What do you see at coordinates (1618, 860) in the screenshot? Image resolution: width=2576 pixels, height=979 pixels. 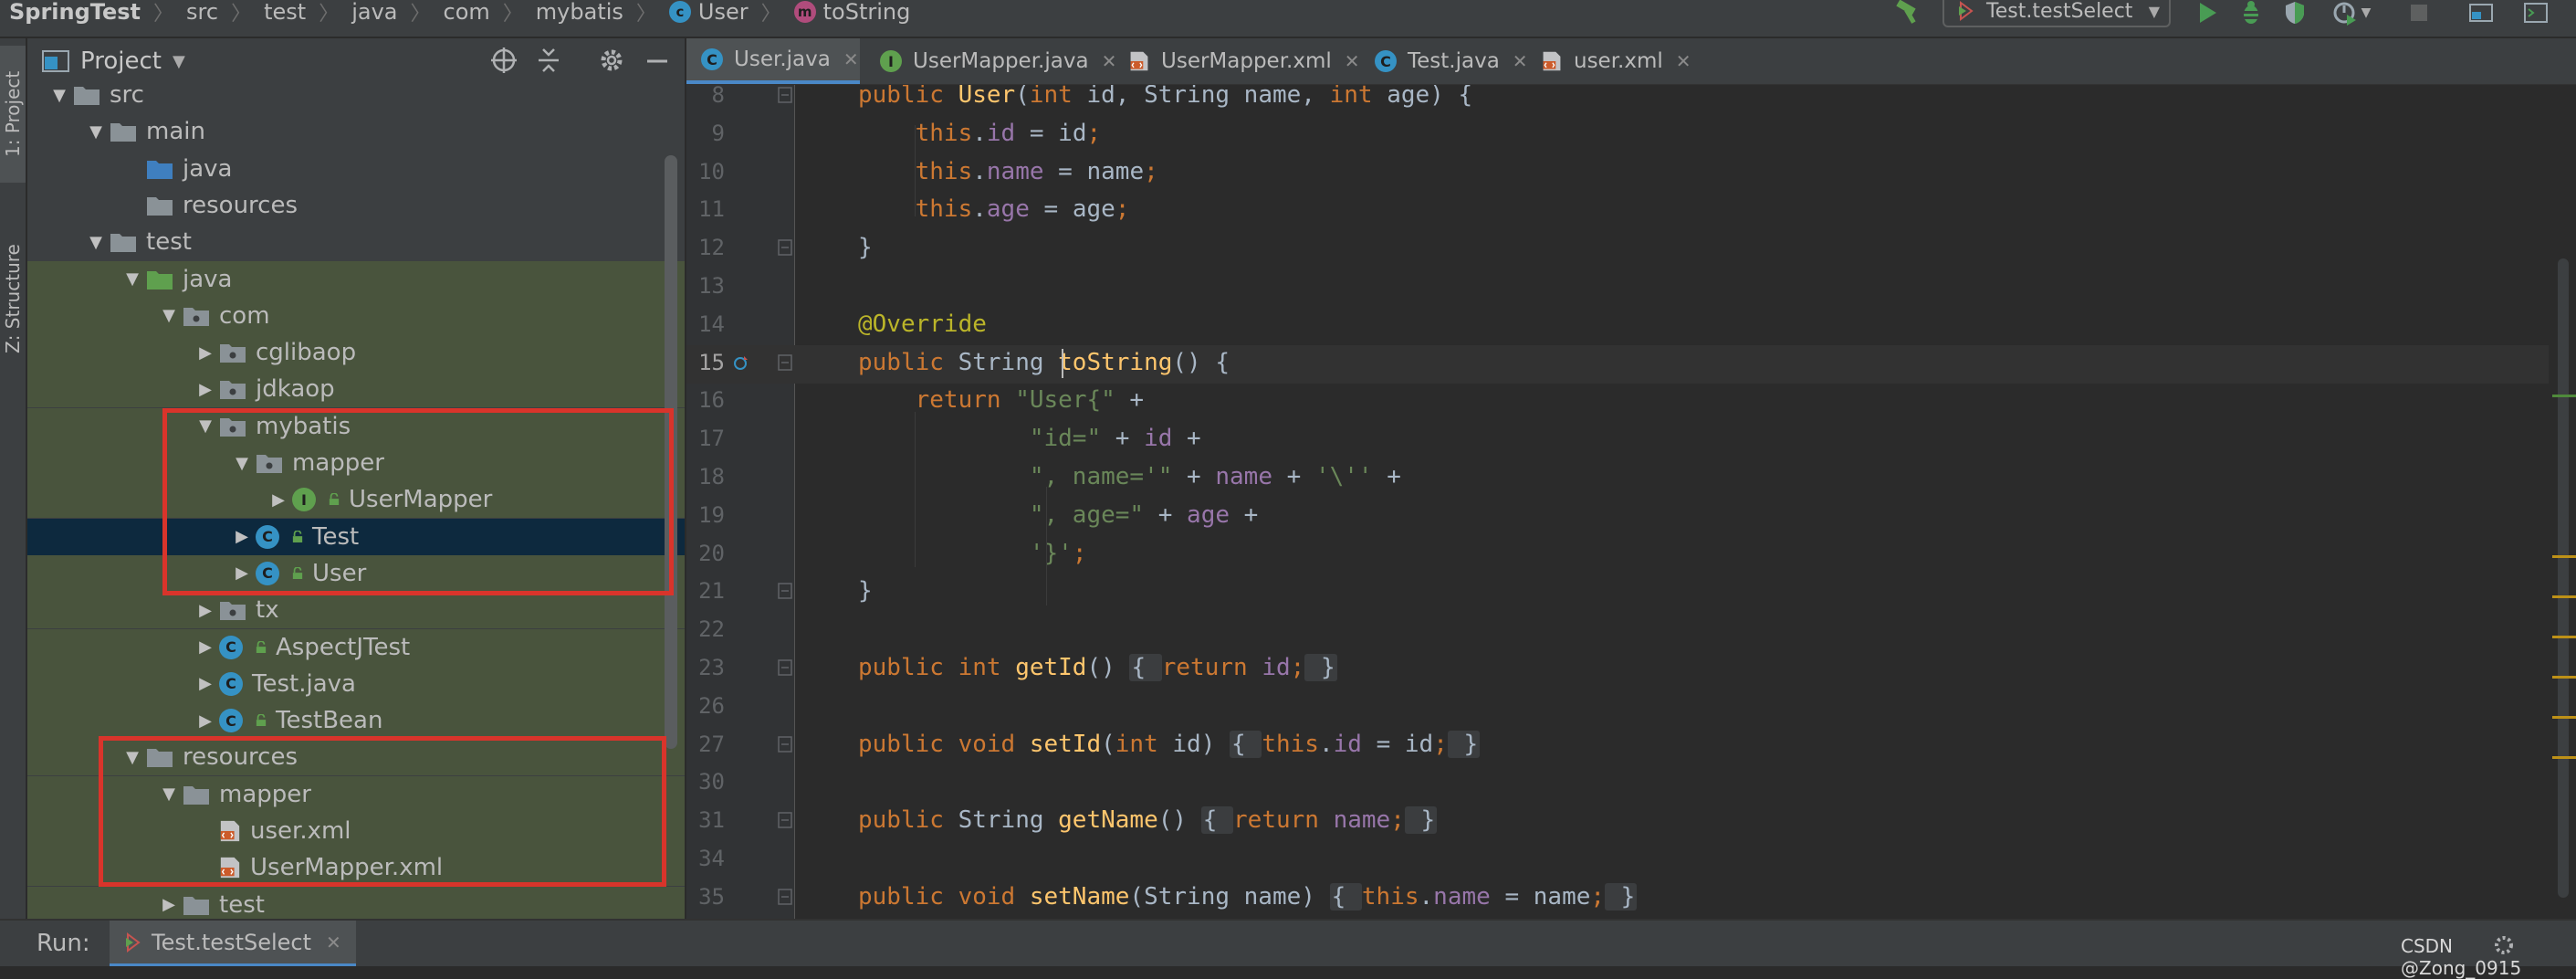 I see `code-line: 34` at bounding box center [1618, 860].